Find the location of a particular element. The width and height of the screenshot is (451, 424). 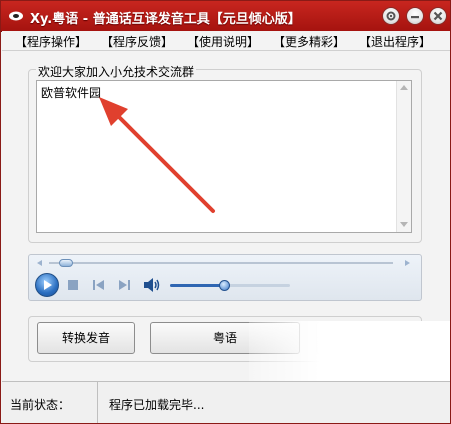

menu-program-operations: 【程序操作】 is located at coordinates (51, 41).